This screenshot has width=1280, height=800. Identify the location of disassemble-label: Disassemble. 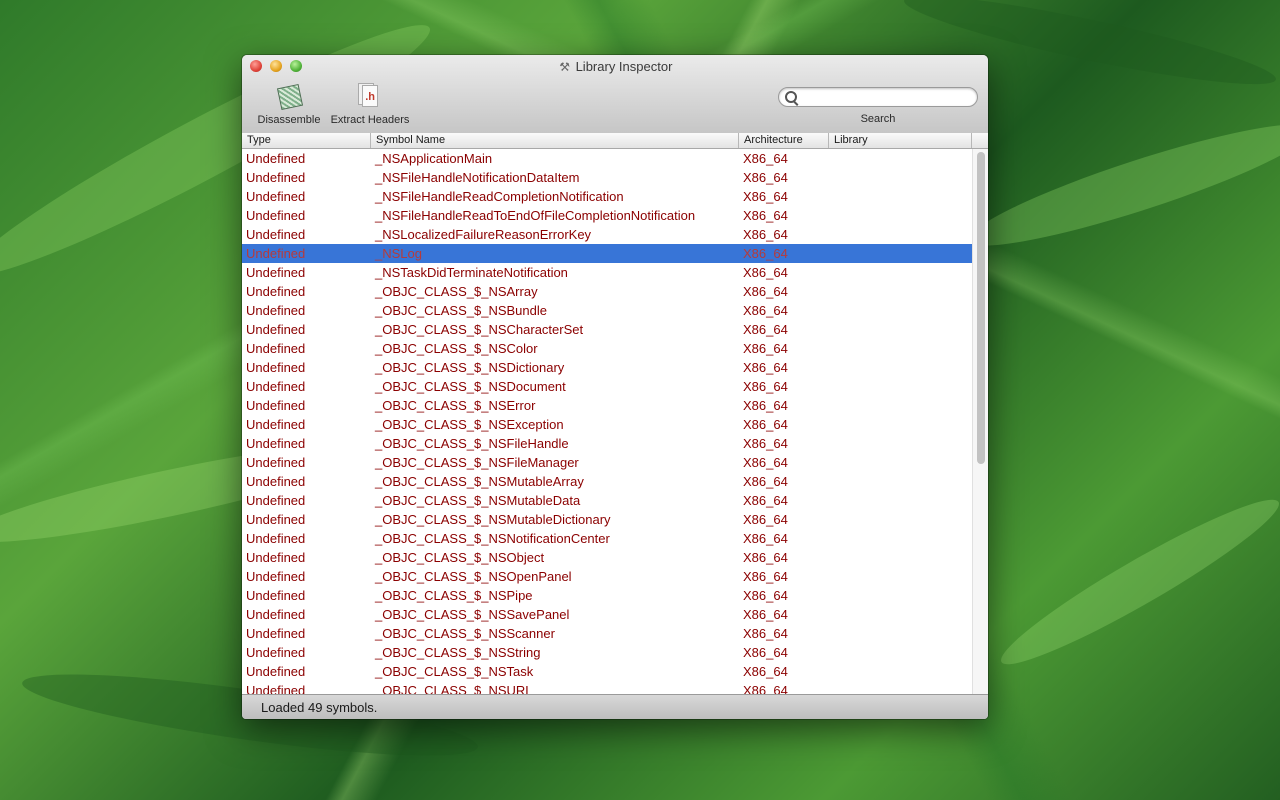
(289, 120).